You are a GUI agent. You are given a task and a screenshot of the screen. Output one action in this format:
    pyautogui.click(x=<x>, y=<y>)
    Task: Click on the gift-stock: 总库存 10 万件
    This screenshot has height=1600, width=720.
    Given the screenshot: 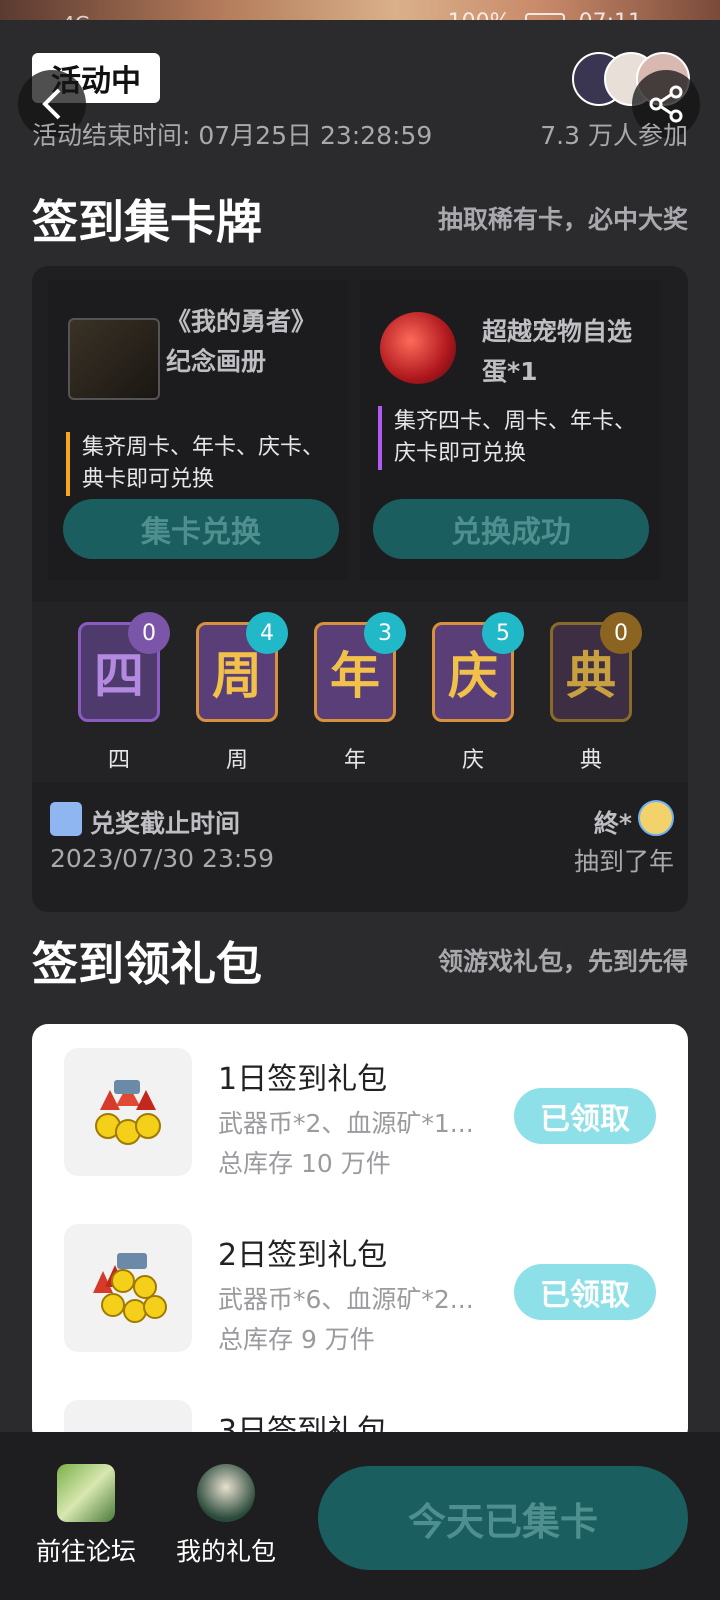 What is the action you would take?
    pyautogui.click(x=304, y=1163)
    